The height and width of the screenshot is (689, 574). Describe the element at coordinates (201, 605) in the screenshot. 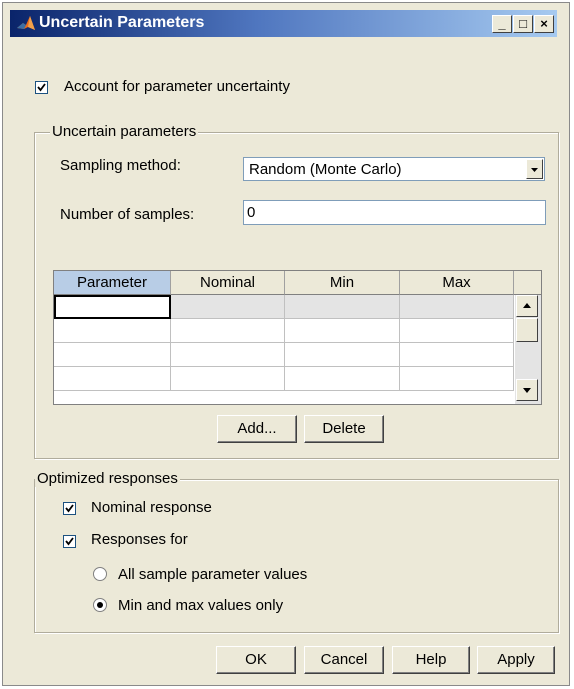

I see `radio-min-max-values-label: Min and max values only` at that location.